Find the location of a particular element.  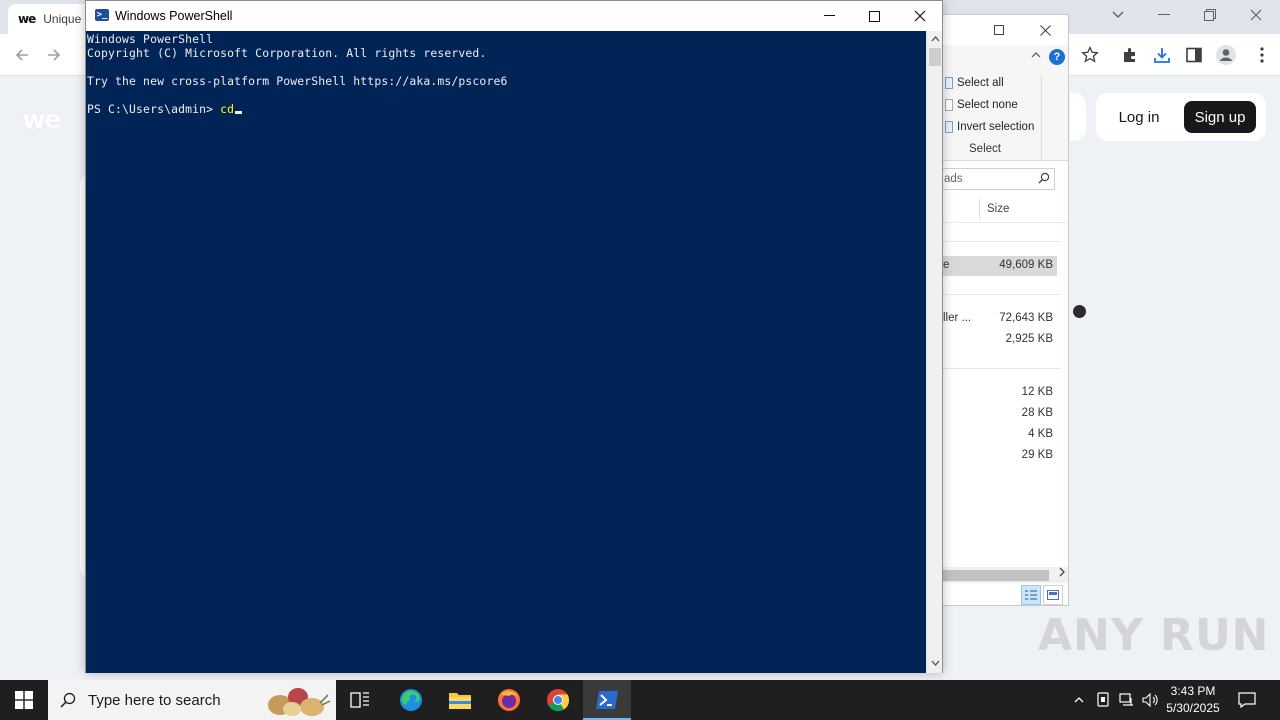

powershell-taskbar-icon is located at coordinates (607, 700).